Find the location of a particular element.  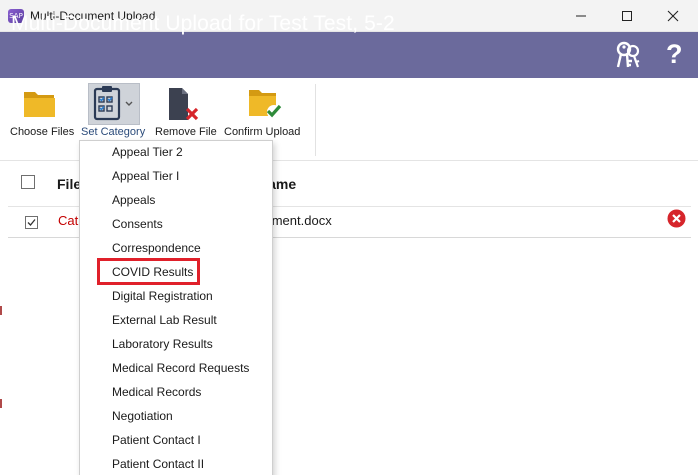

folder-check-icon is located at coordinates (265, 104).